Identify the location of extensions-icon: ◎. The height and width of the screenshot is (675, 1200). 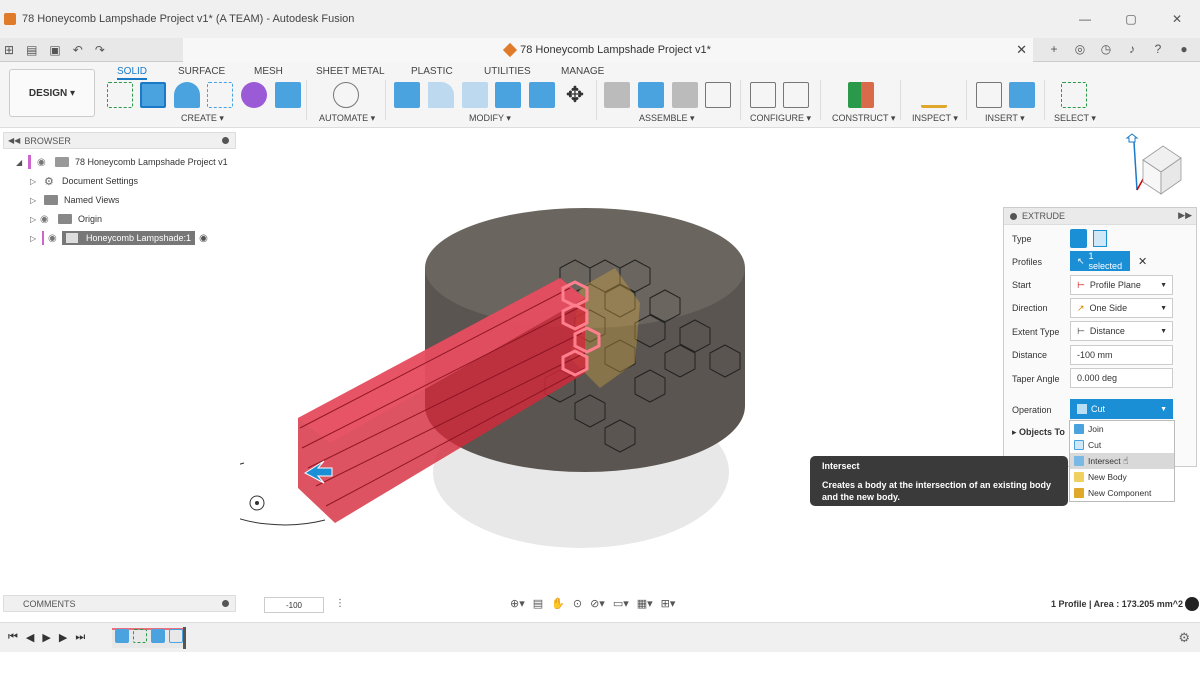
(1080, 49).